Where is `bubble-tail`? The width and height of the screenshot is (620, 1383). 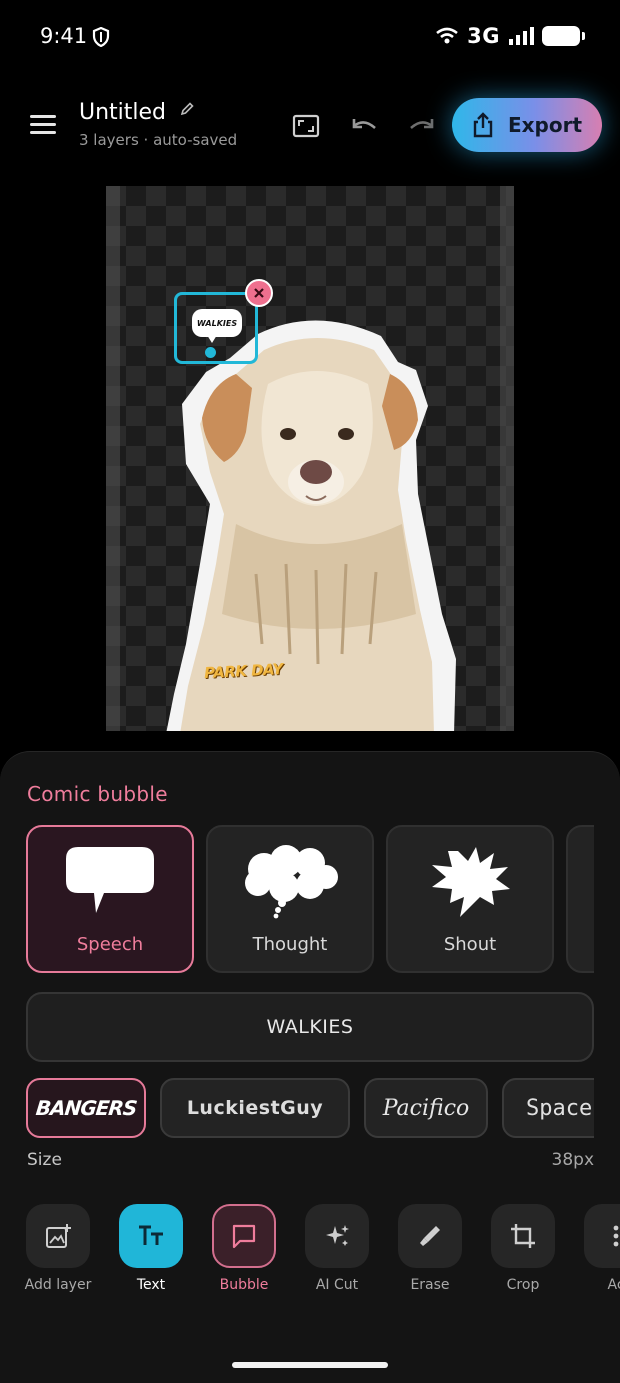
bubble-tail is located at coordinates (212, 339).